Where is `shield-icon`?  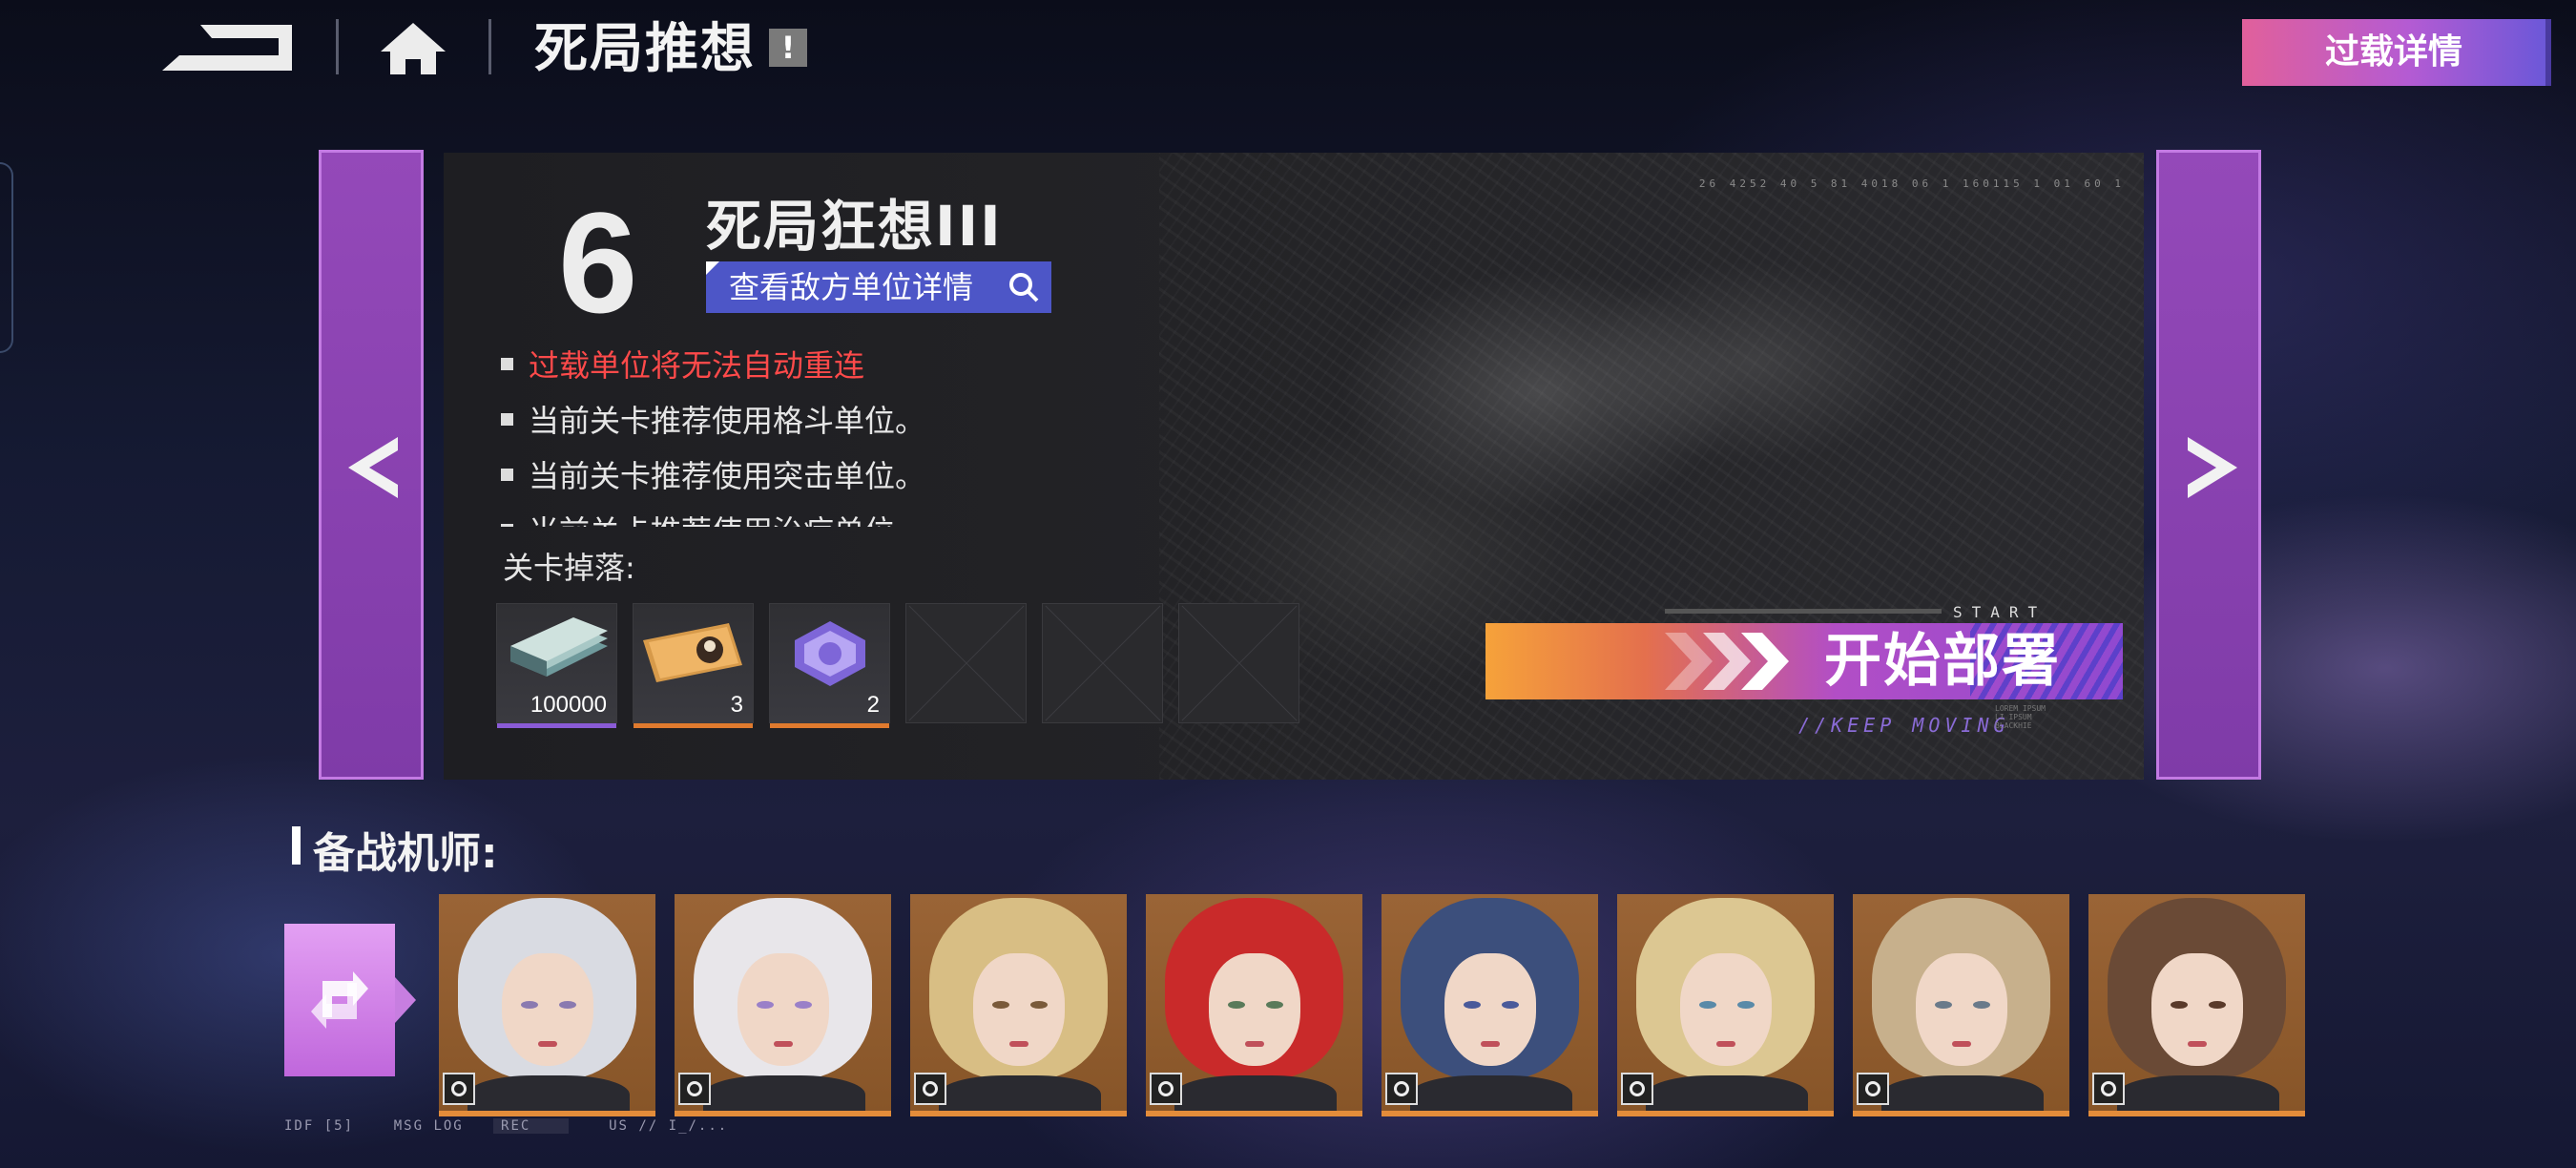
shield-icon is located at coordinates (694, 1089).